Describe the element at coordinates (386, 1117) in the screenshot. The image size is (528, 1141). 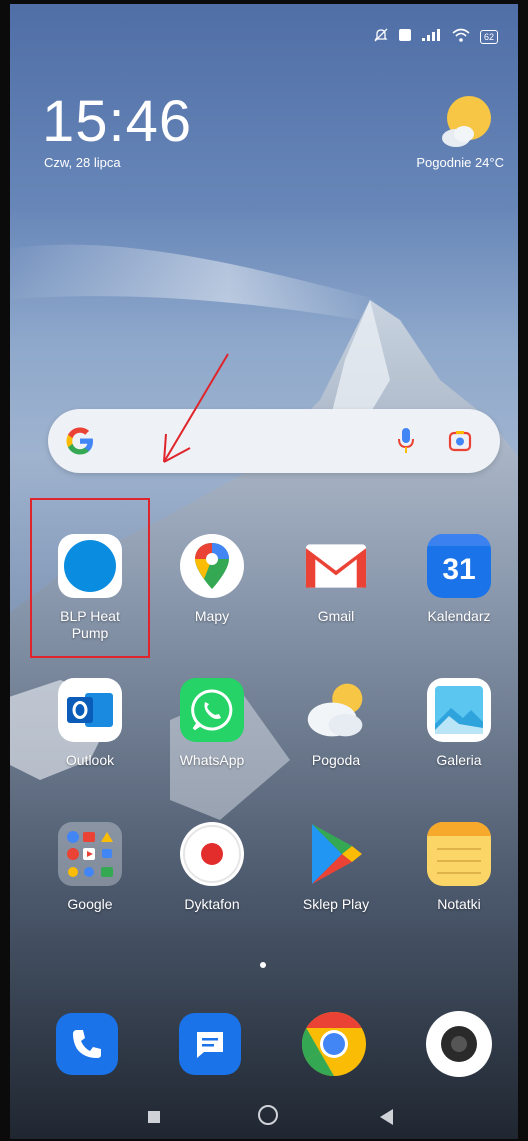
I see `back-button` at that location.